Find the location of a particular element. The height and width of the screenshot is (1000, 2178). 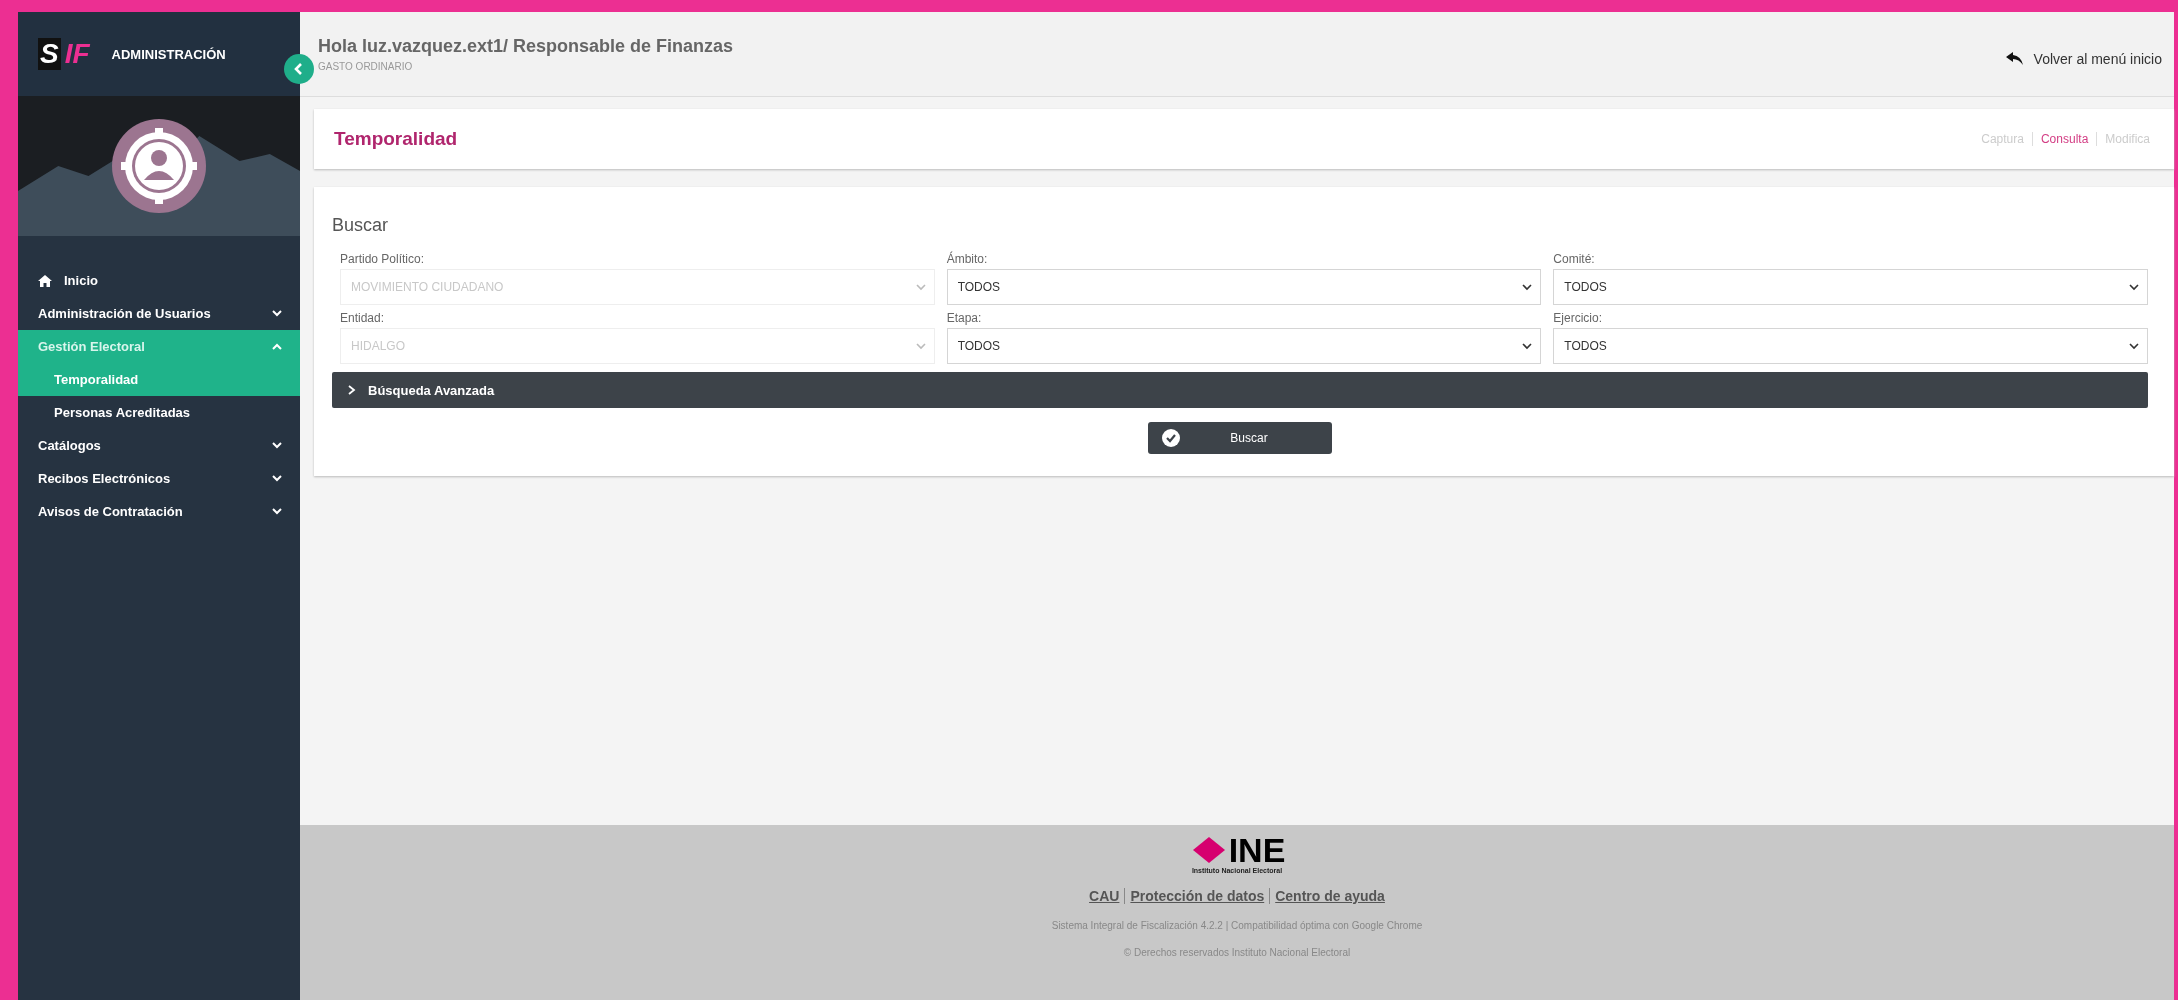

user-gear-avatar-icon is located at coordinates (159, 166).